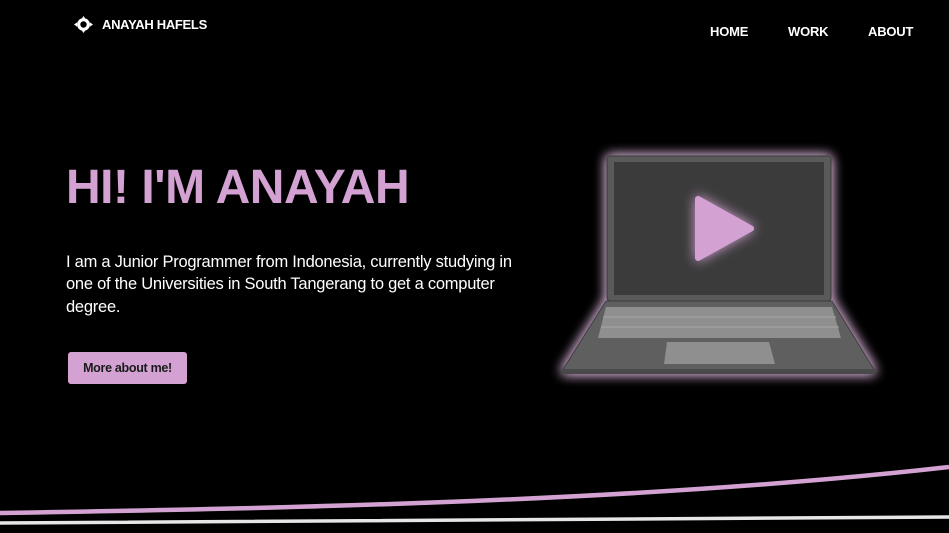 This screenshot has height=533, width=949. I want to click on more-about-me-button: More about me!, so click(127, 368).